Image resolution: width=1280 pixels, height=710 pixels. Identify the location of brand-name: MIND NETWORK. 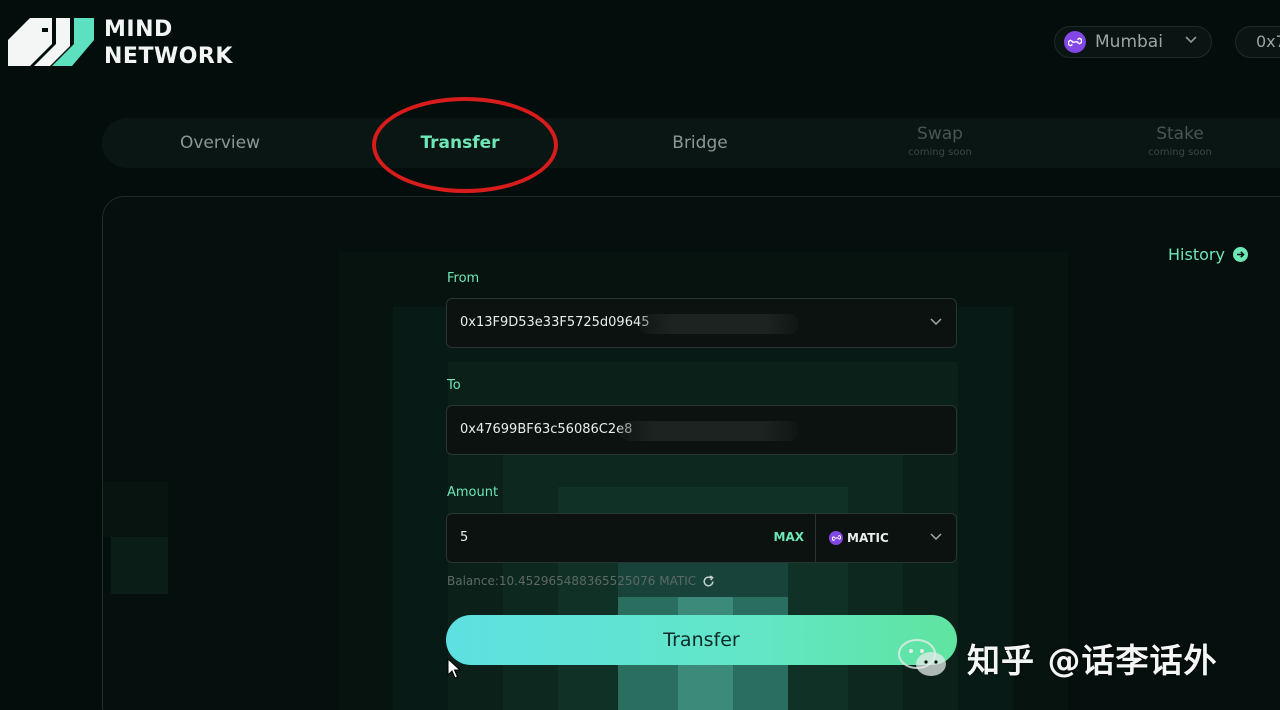
(168, 43).